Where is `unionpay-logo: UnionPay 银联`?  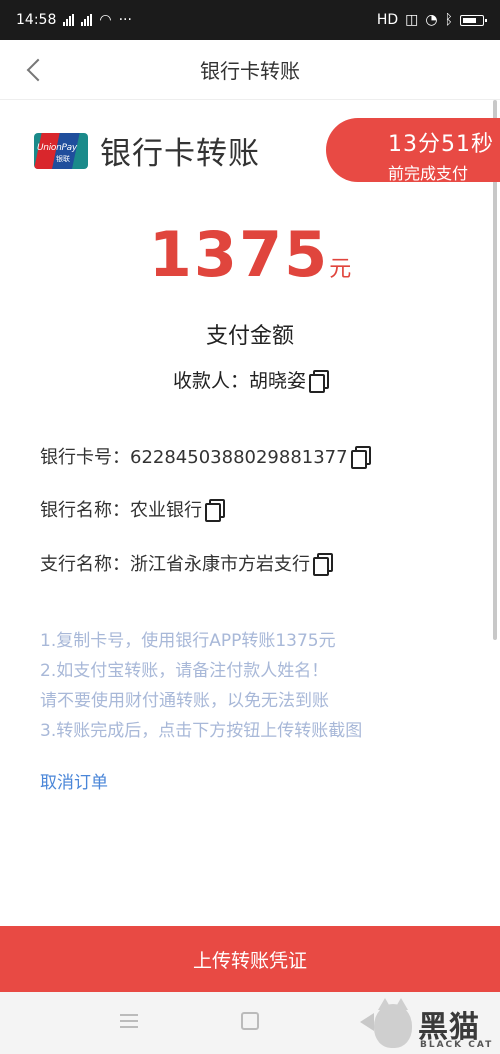
unionpay-logo: UnionPay 银联 is located at coordinates (61, 150).